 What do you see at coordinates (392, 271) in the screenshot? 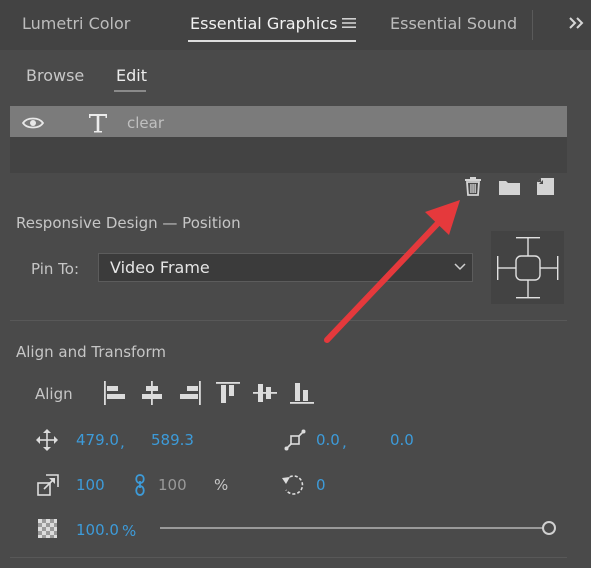
I see `annotation-arrow-icon` at bounding box center [392, 271].